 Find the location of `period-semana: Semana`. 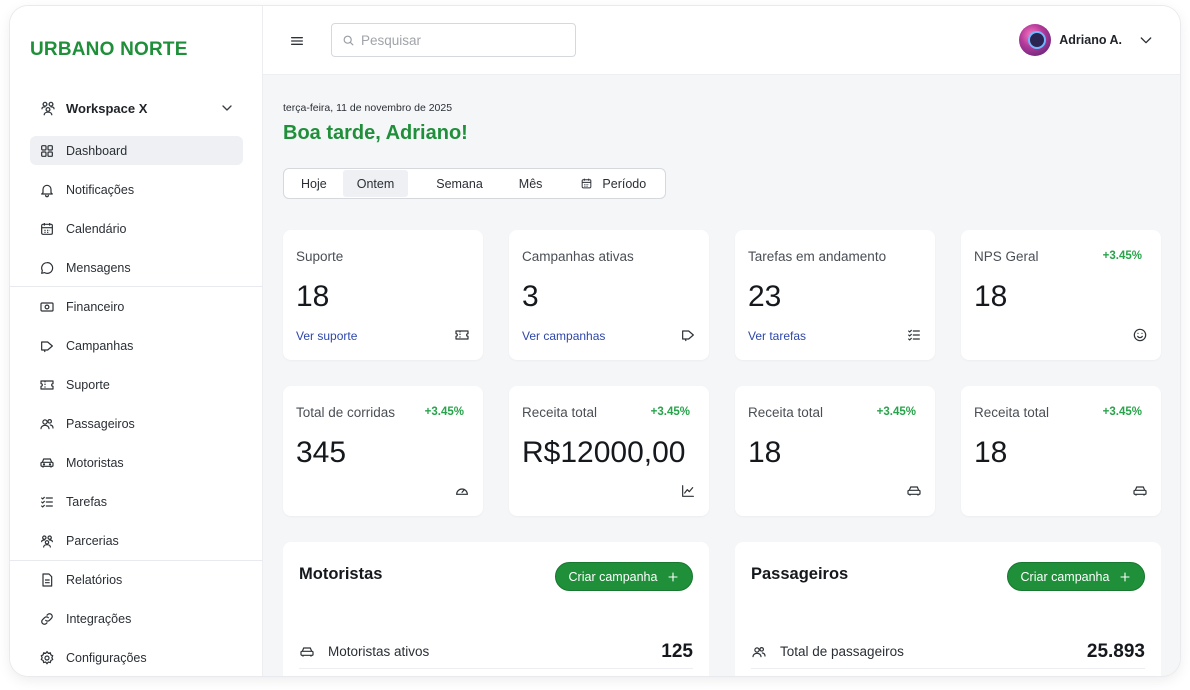

period-semana: Semana is located at coordinates (452, 183).